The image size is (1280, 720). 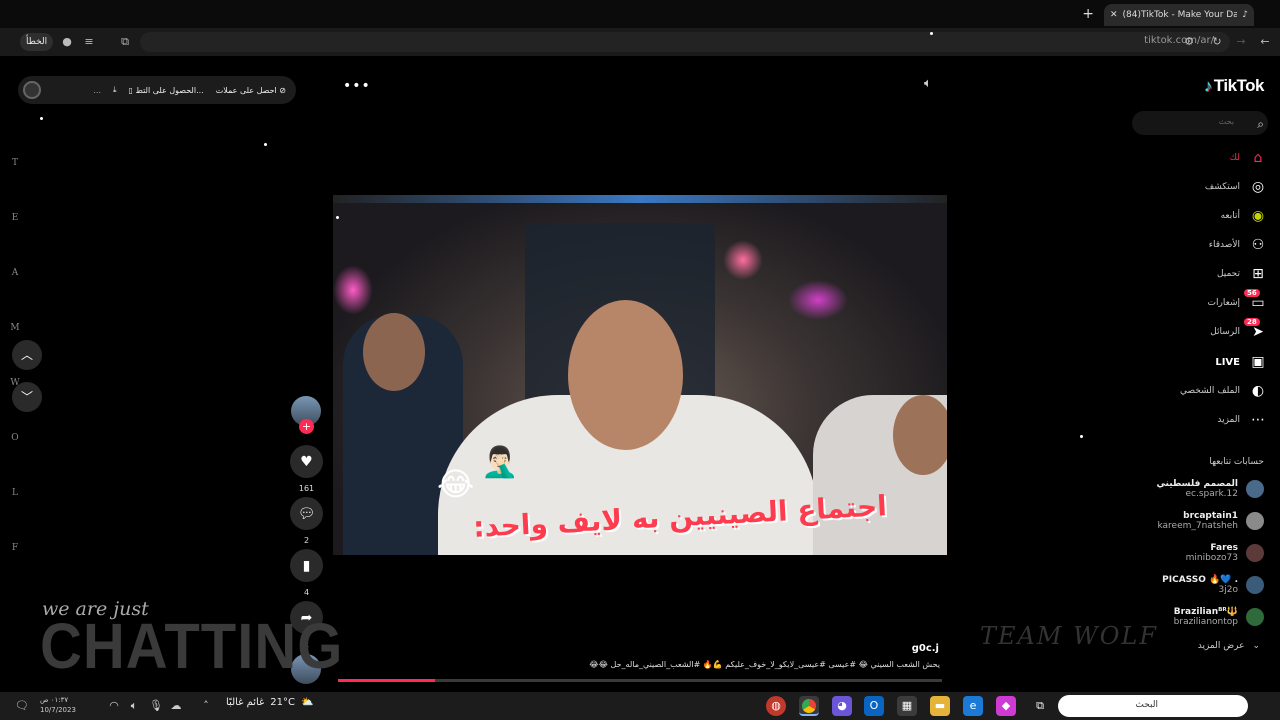 I want to click on comment-icon: 💬︎, so click(x=306, y=513).